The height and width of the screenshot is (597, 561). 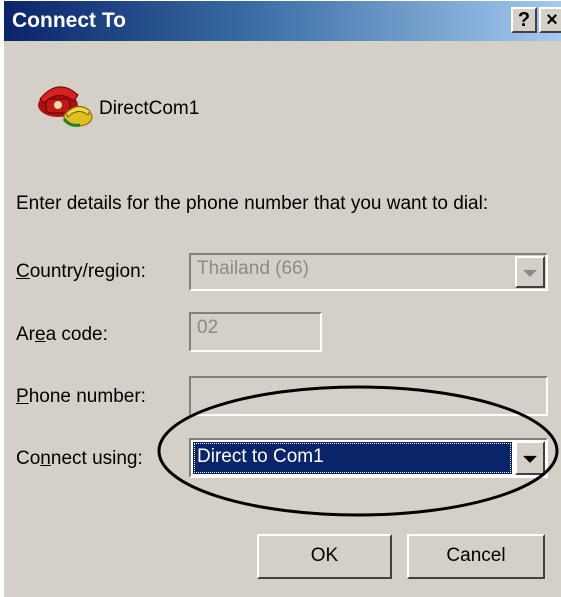 What do you see at coordinates (324, 556) in the screenshot?
I see `ok-button: OK` at bounding box center [324, 556].